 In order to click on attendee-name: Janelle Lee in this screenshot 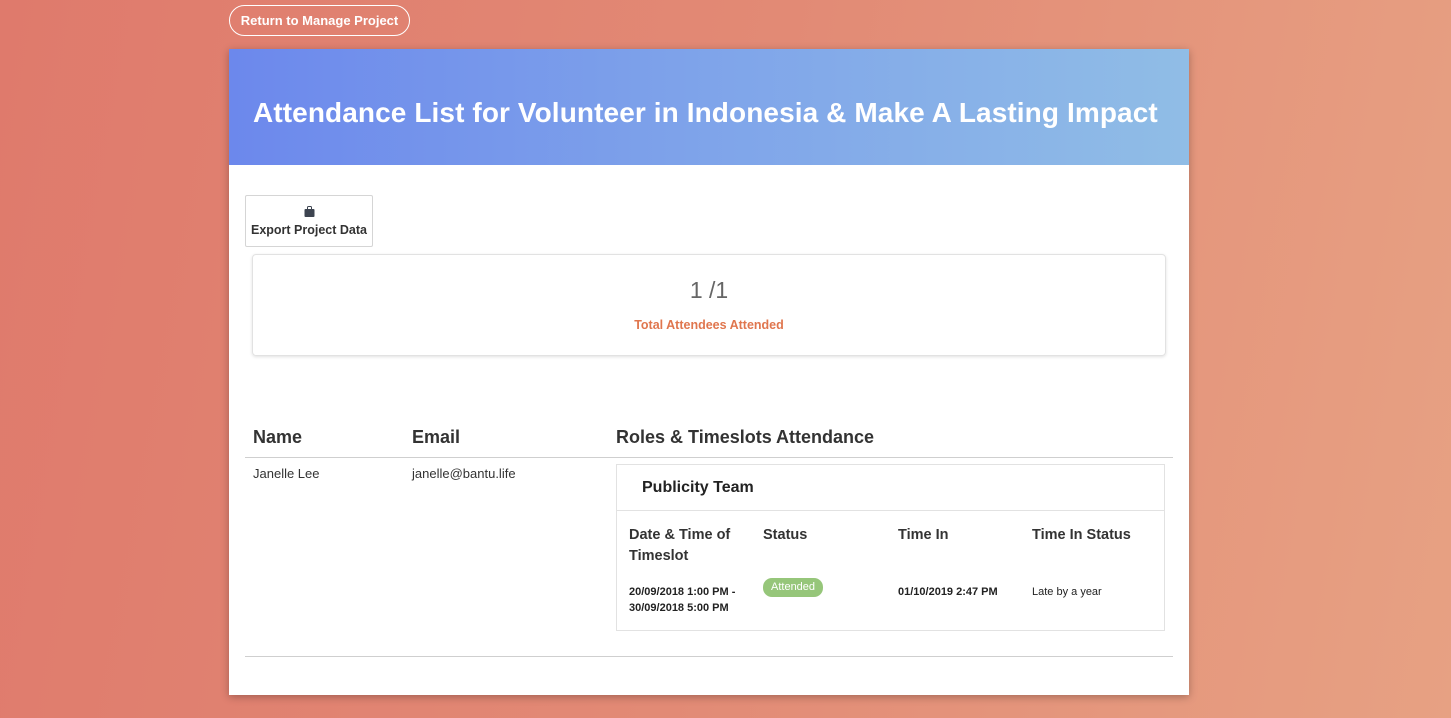, I will do `click(286, 473)`.